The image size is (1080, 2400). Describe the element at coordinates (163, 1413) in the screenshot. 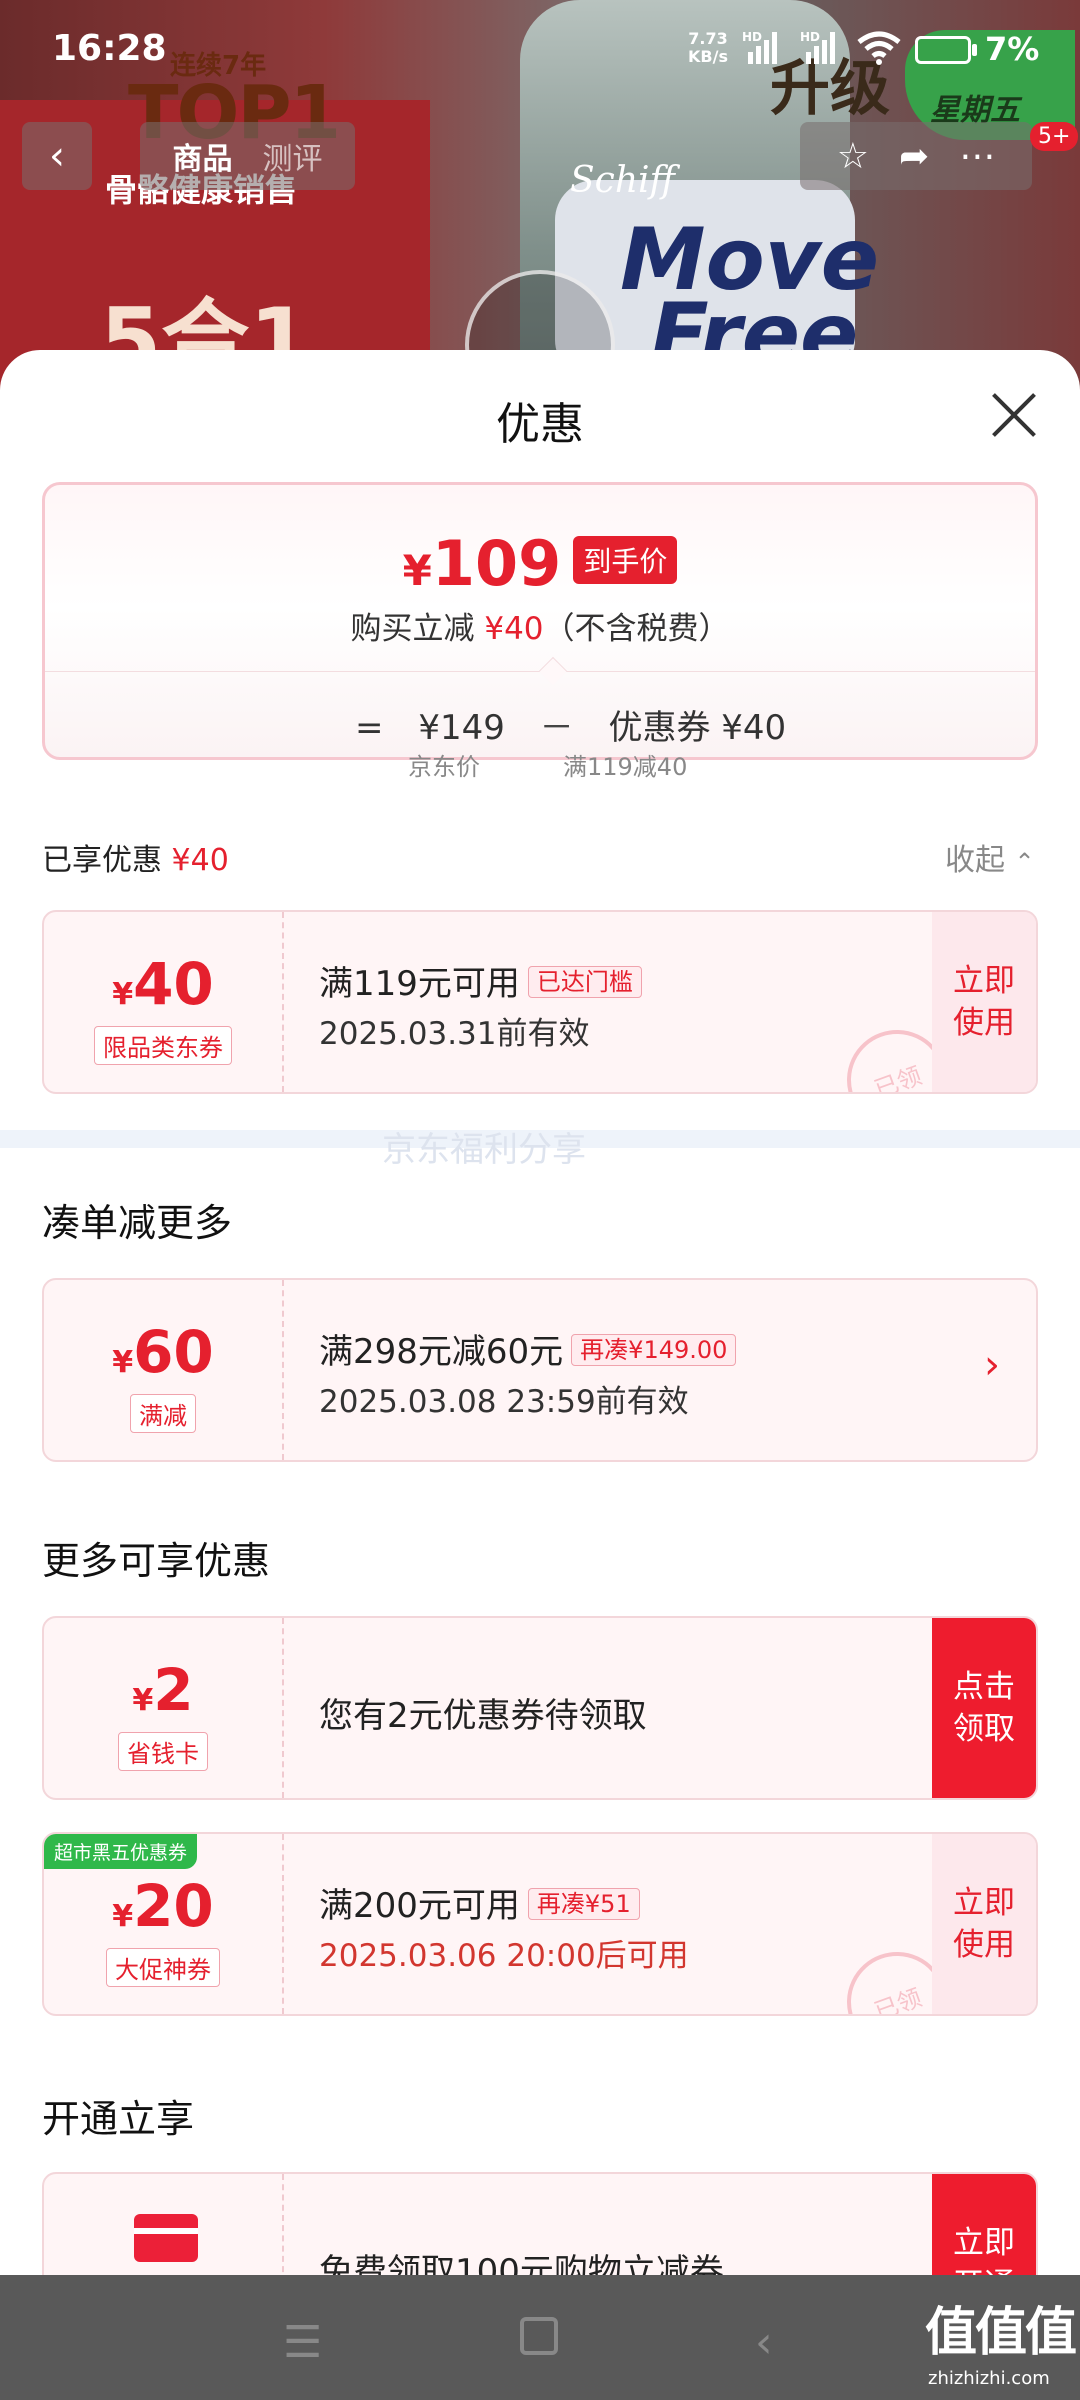

I see `coupon-type: 满减` at that location.